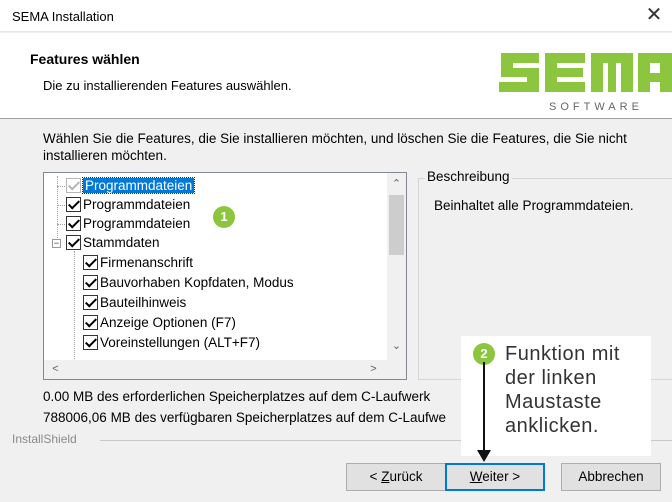  What do you see at coordinates (406, 476) in the screenshot?
I see `back-button-label: urück` at bounding box center [406, 476].